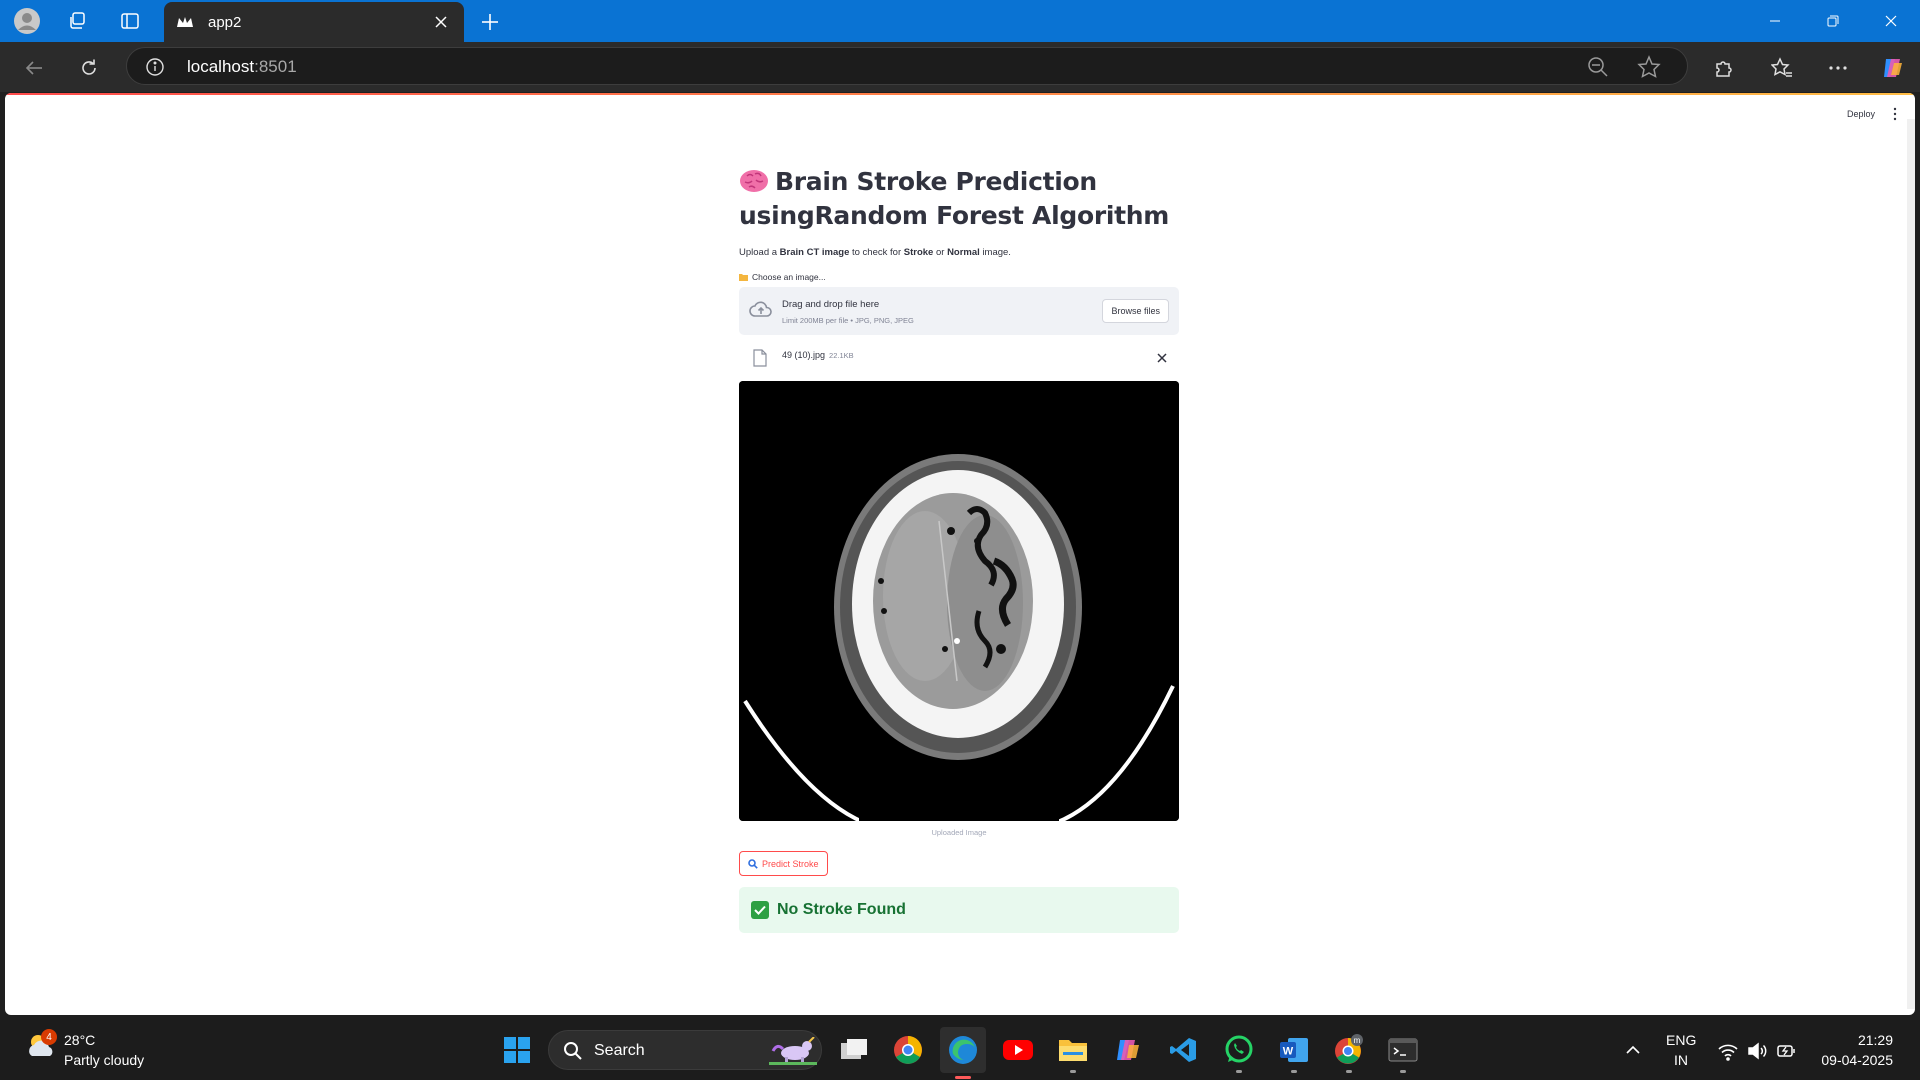  Describe the element at coordinates (936, 181) in the screenshot. I see `title-line-1: Brain Stroke Prediction` at that location.